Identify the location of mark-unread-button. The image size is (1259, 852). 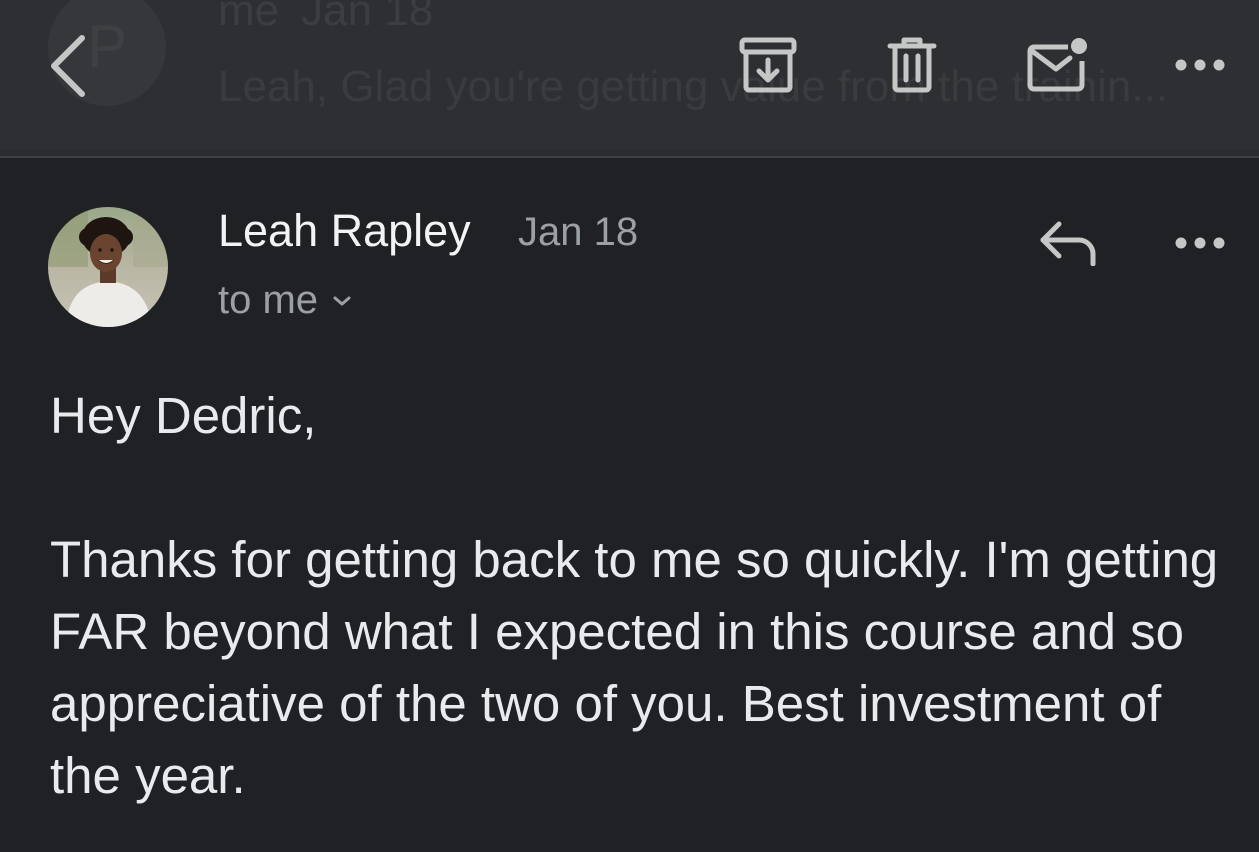
(1058, 65).